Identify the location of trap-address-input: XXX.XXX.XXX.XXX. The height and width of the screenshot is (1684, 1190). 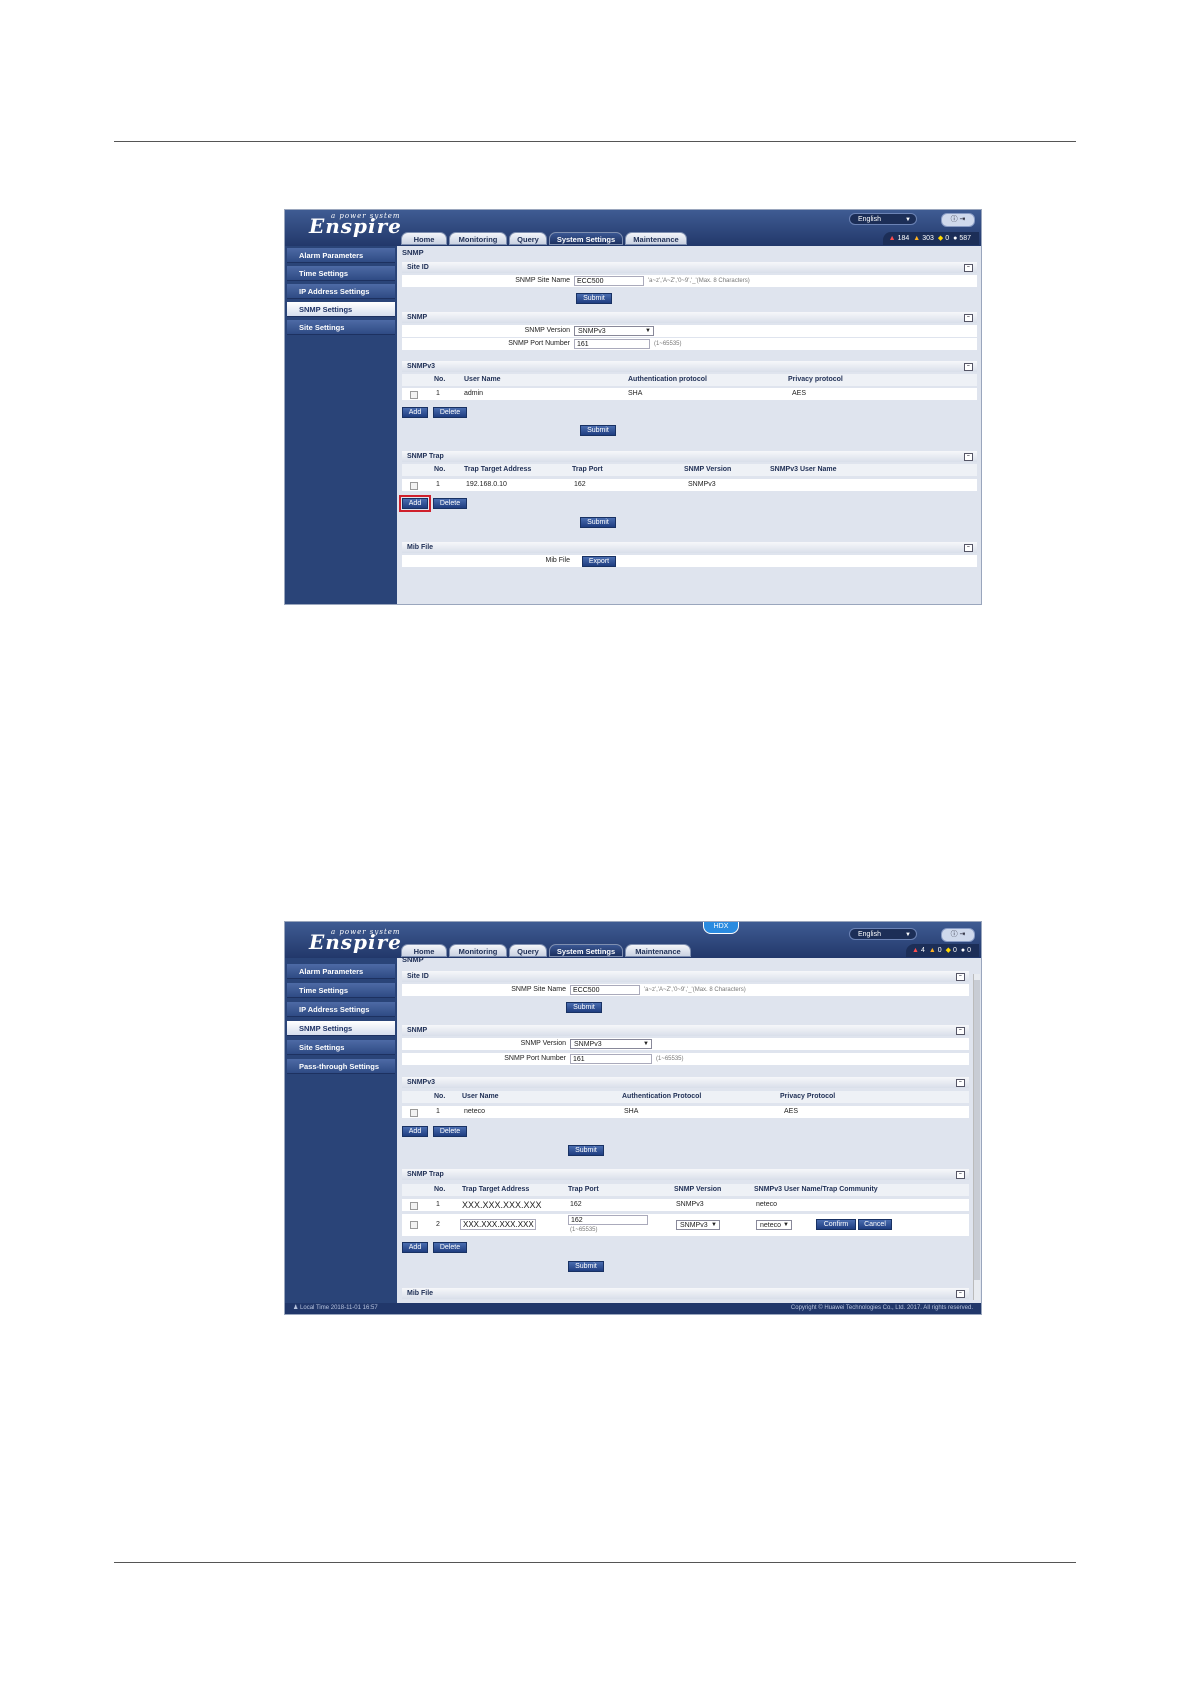
(498, 1224).